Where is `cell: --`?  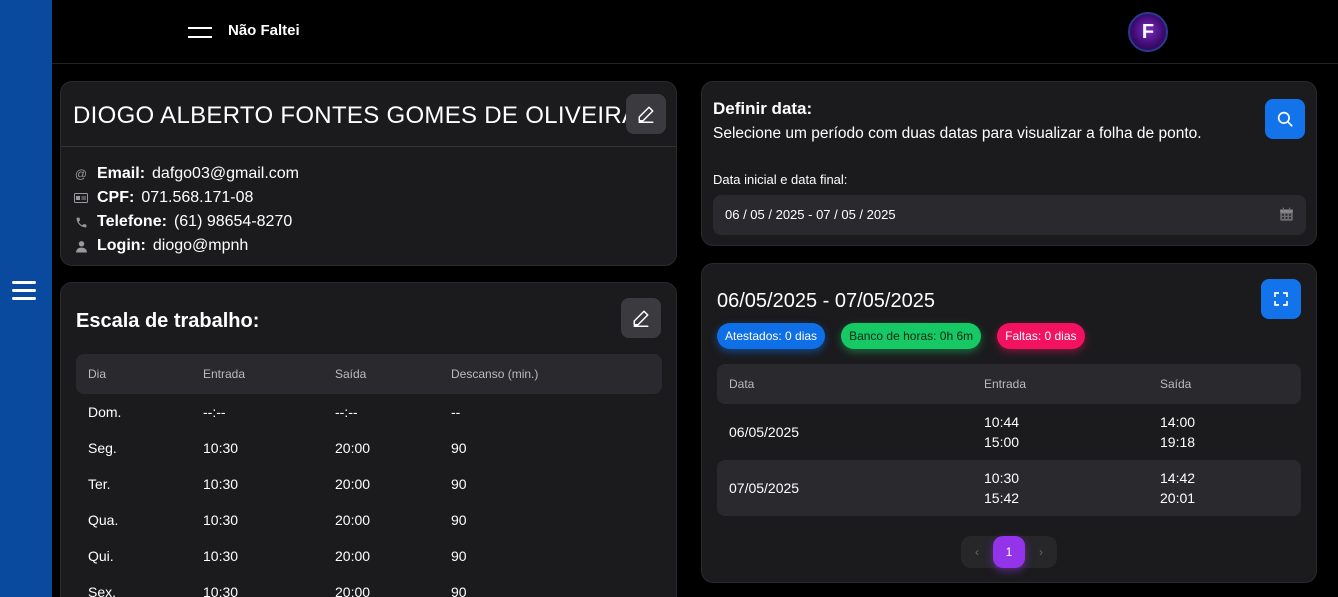
cell: -- is located at coordinates (456, 412).